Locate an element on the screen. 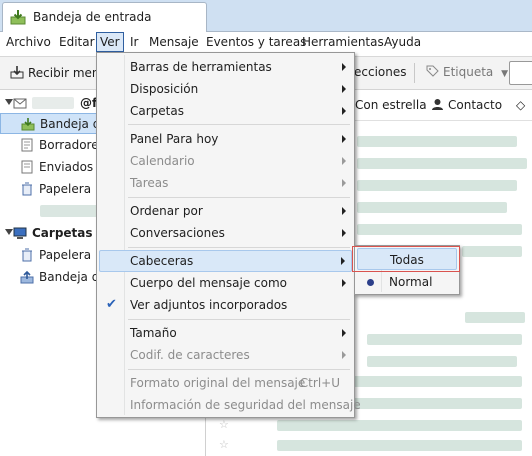 Image resolution: width=532 pixels, height=456 pixels. radio-selected-icon is located at coordinates (370, 282).